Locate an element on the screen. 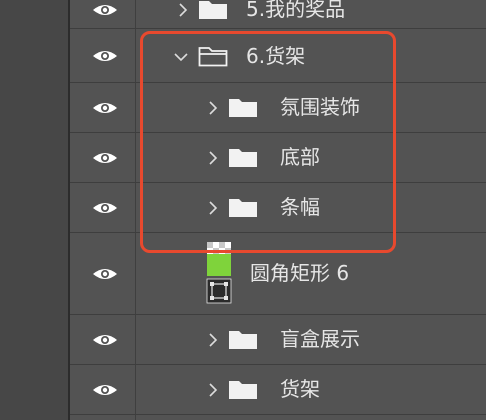  layer-name: 圆角矩形 6 is located at coordinates (300, 273).